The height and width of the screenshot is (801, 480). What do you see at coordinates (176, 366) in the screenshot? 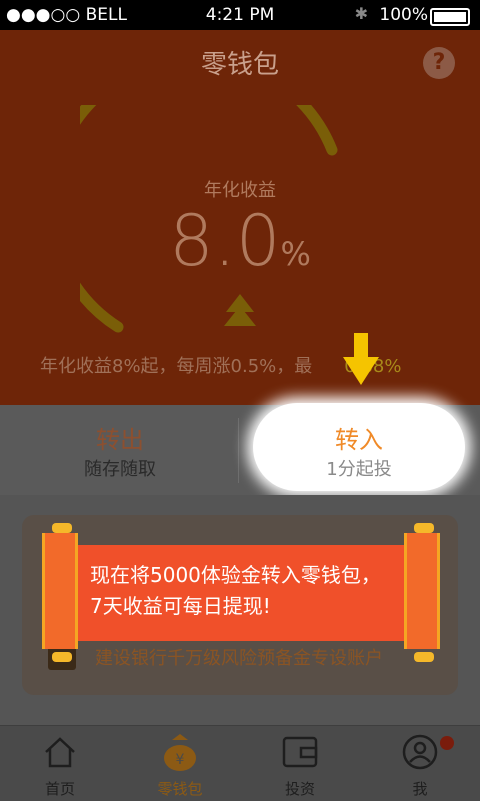
I see `promo-prefix: 年化收益8%起，每周涨0.5%，最` at bounding box center [176, 366].